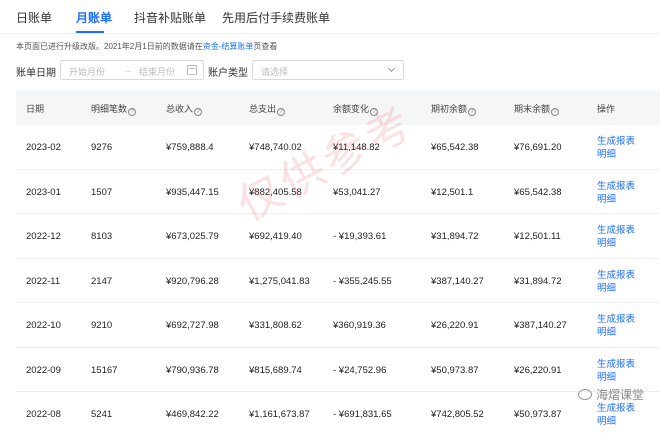  Describe the element at coordinates (538, 414) in the screenshot. I see `cell-closing: ¥50,973.87` at that location.